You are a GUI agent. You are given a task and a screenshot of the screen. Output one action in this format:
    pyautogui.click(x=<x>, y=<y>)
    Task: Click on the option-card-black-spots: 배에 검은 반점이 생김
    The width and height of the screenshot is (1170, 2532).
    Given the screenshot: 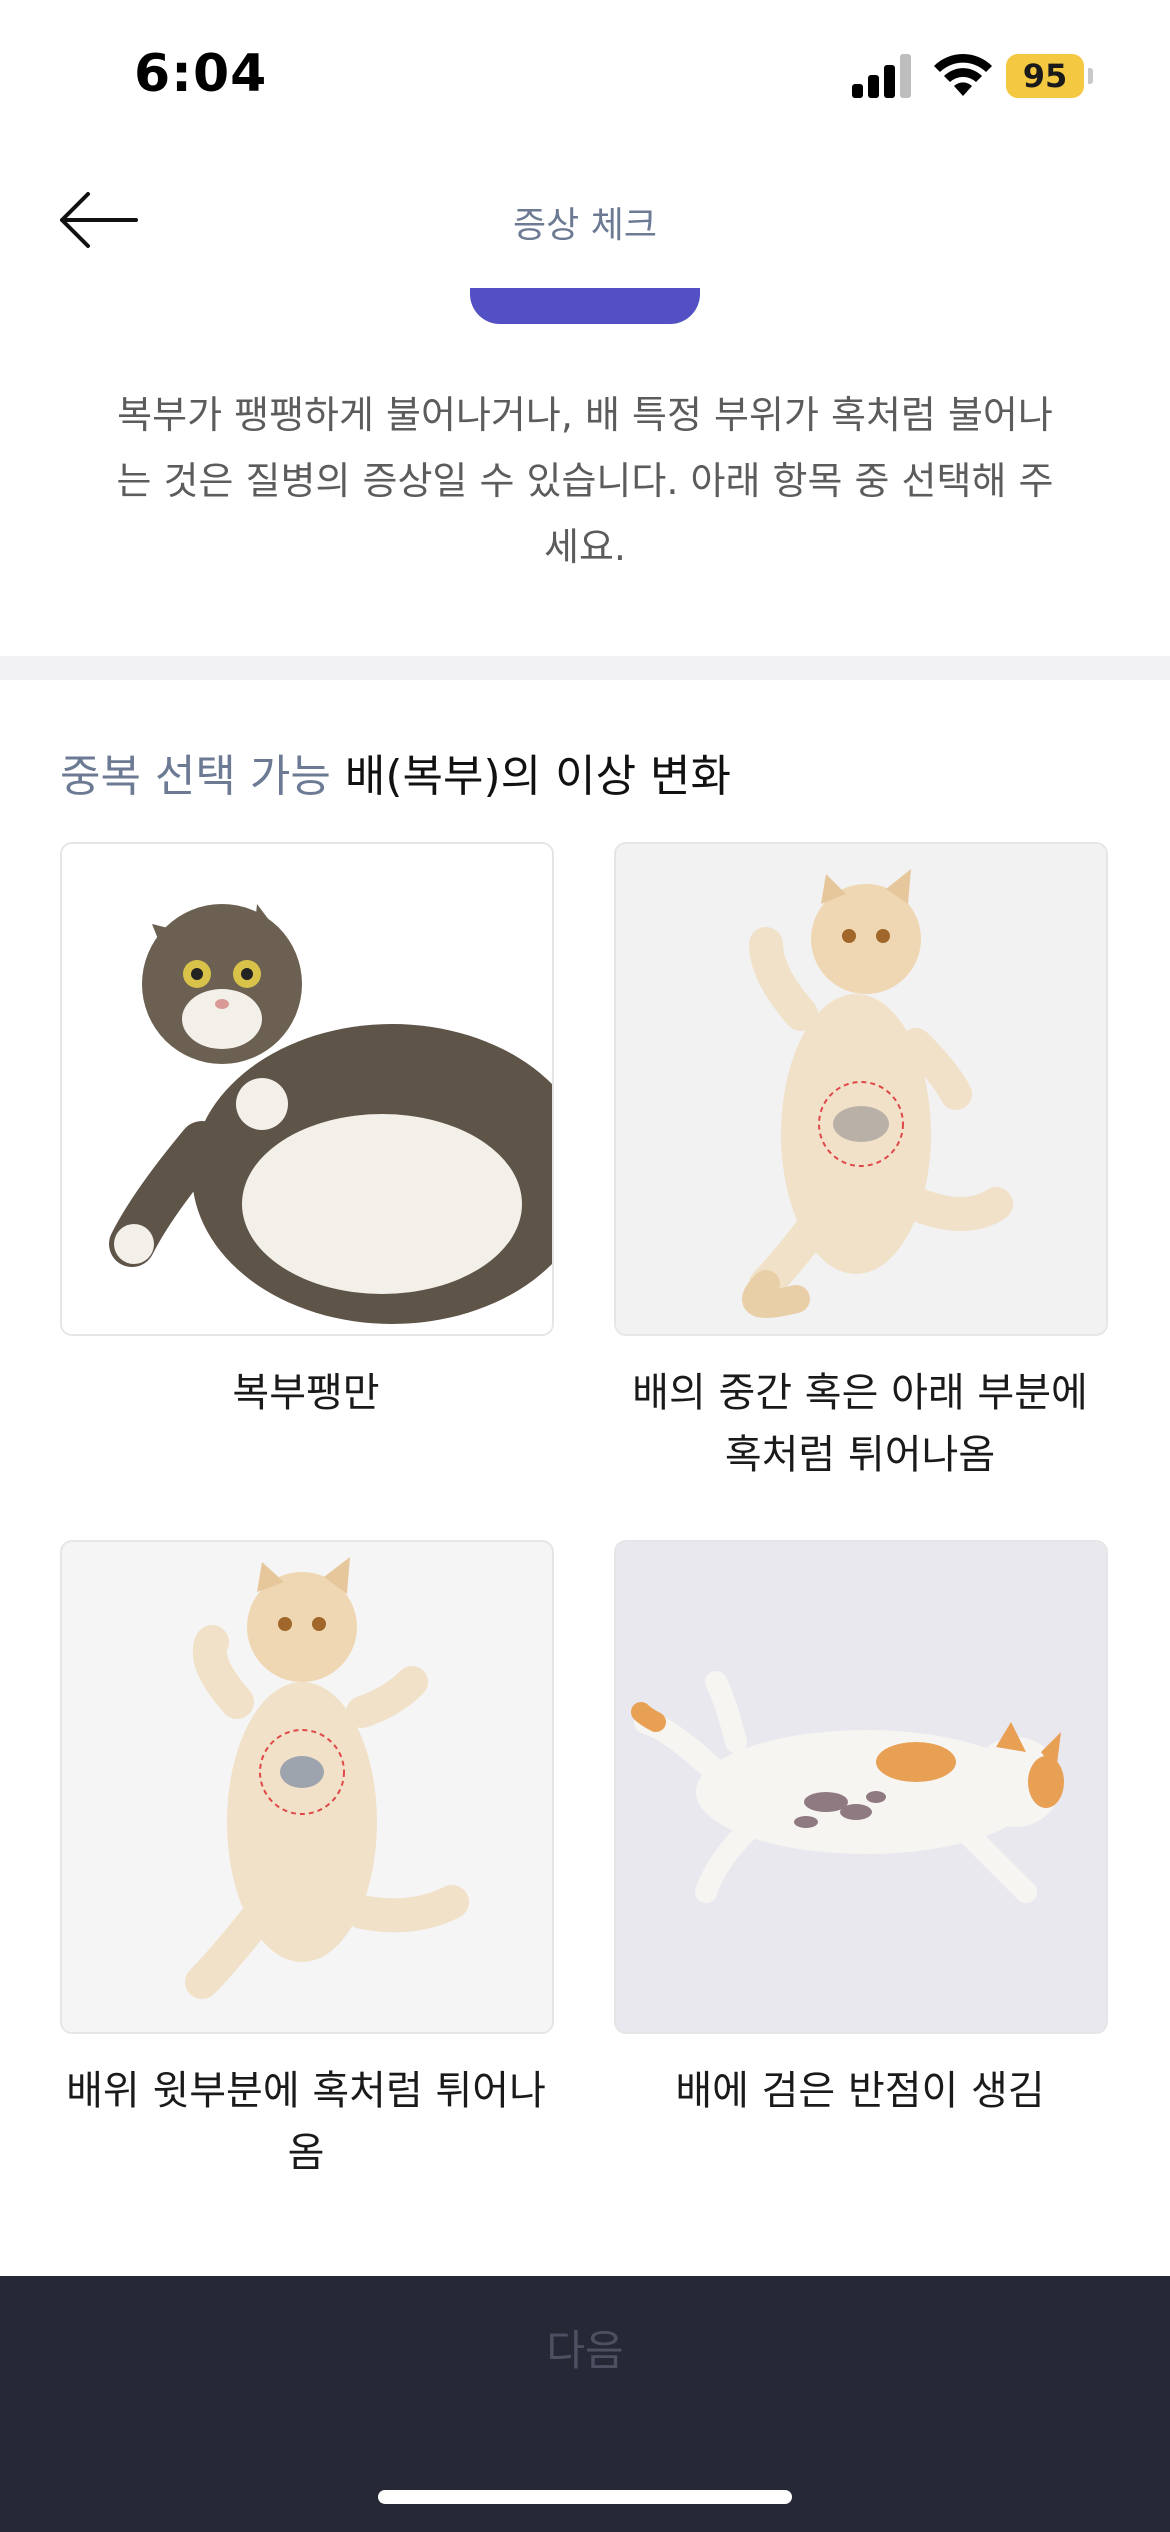 What is the action you would take?
    pyautogui.click(x=861, y=1831)
    